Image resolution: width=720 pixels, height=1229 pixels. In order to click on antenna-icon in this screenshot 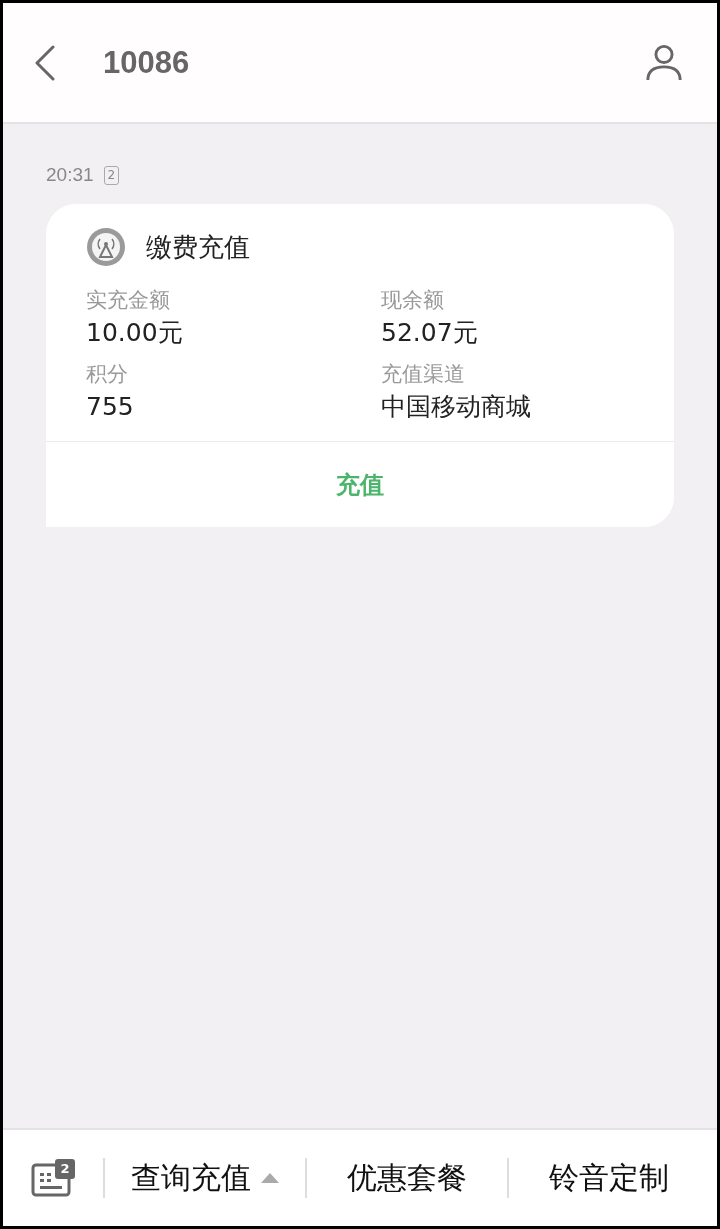, I will do `click(106, 247)`.